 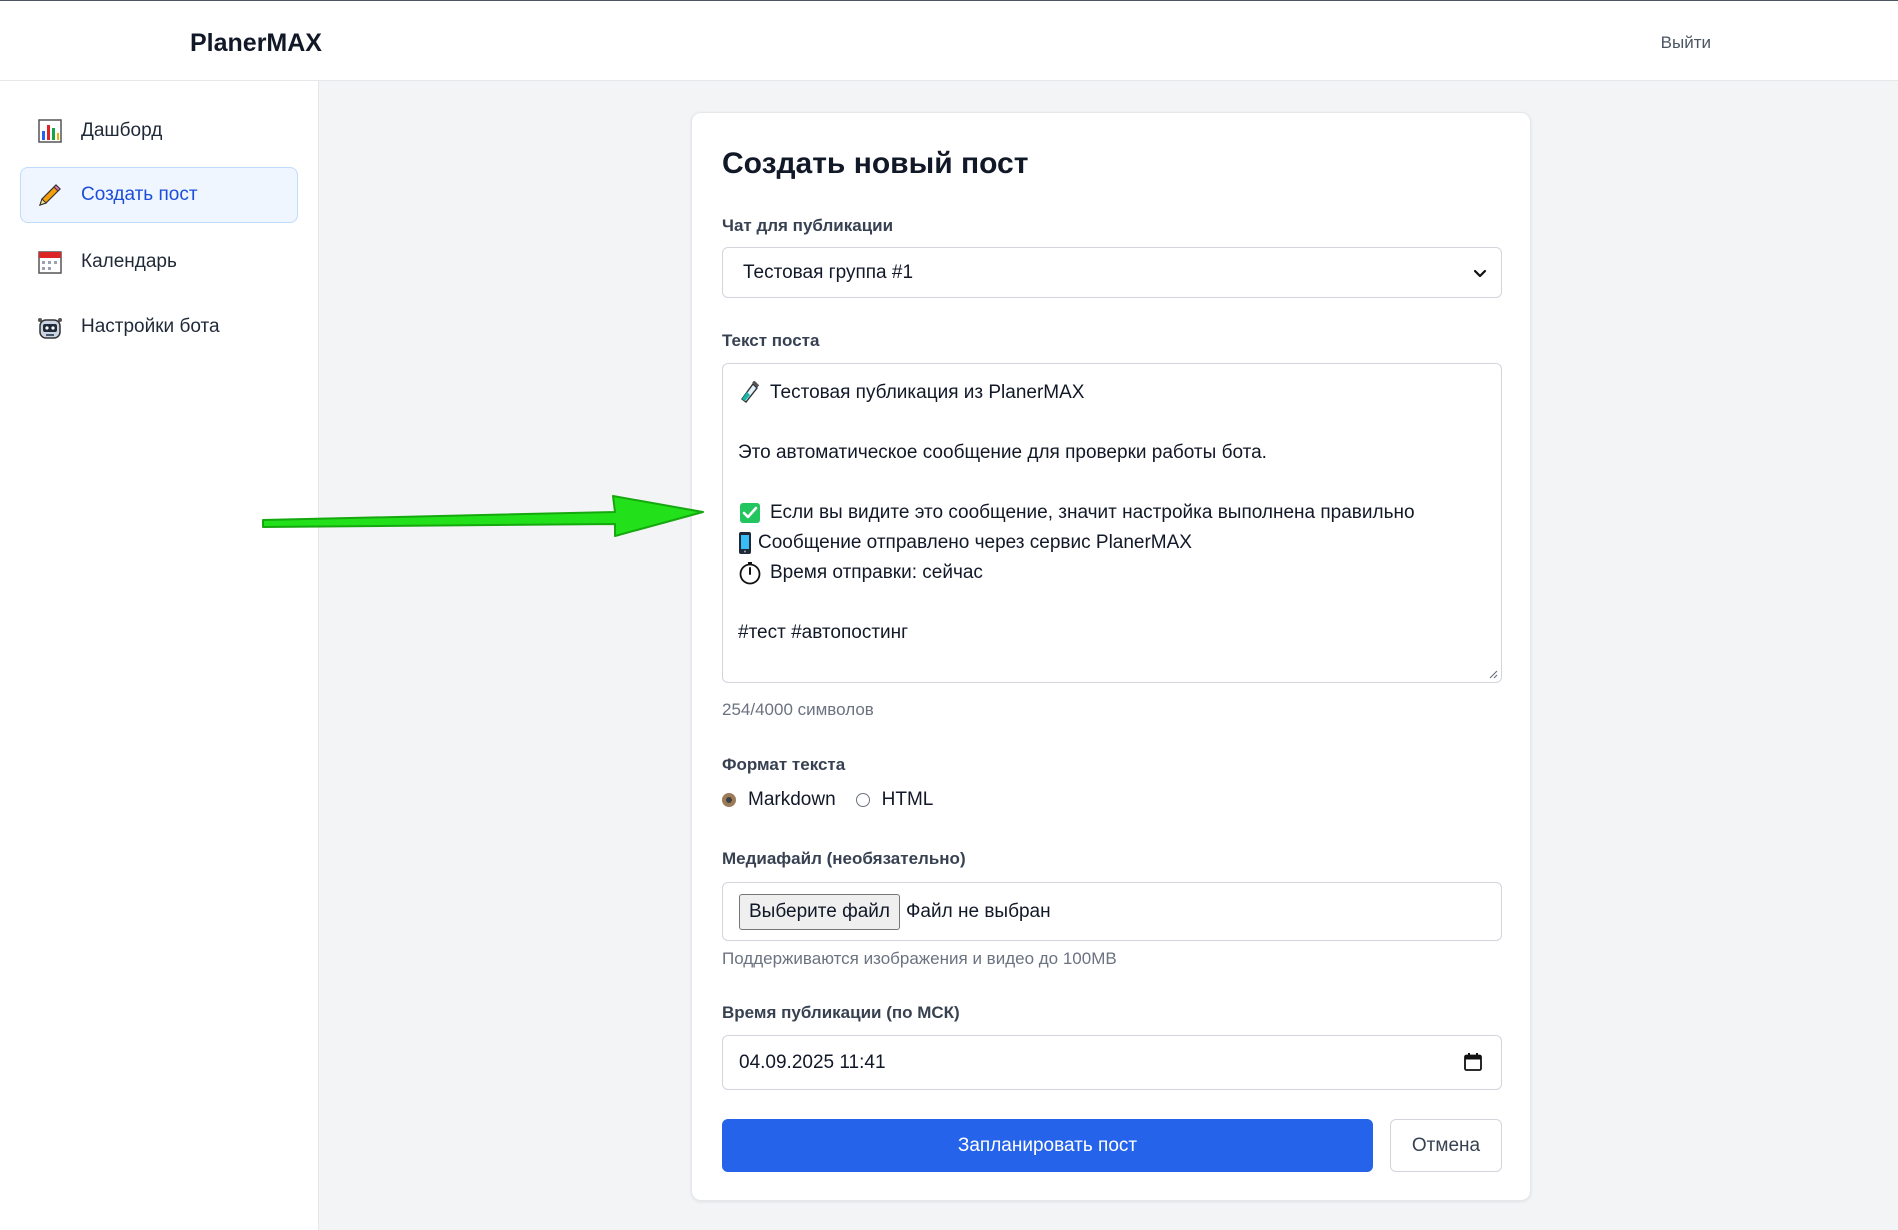 I want to click on text-line: Тестовая публикация из PlanerMAX, so click(x=1112, y=393).